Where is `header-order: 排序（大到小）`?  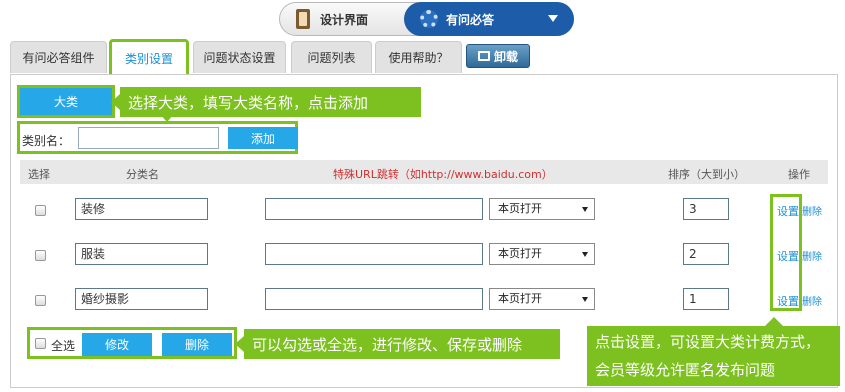 header-order: 排序（大到小） is located at coordinates (706, 174).